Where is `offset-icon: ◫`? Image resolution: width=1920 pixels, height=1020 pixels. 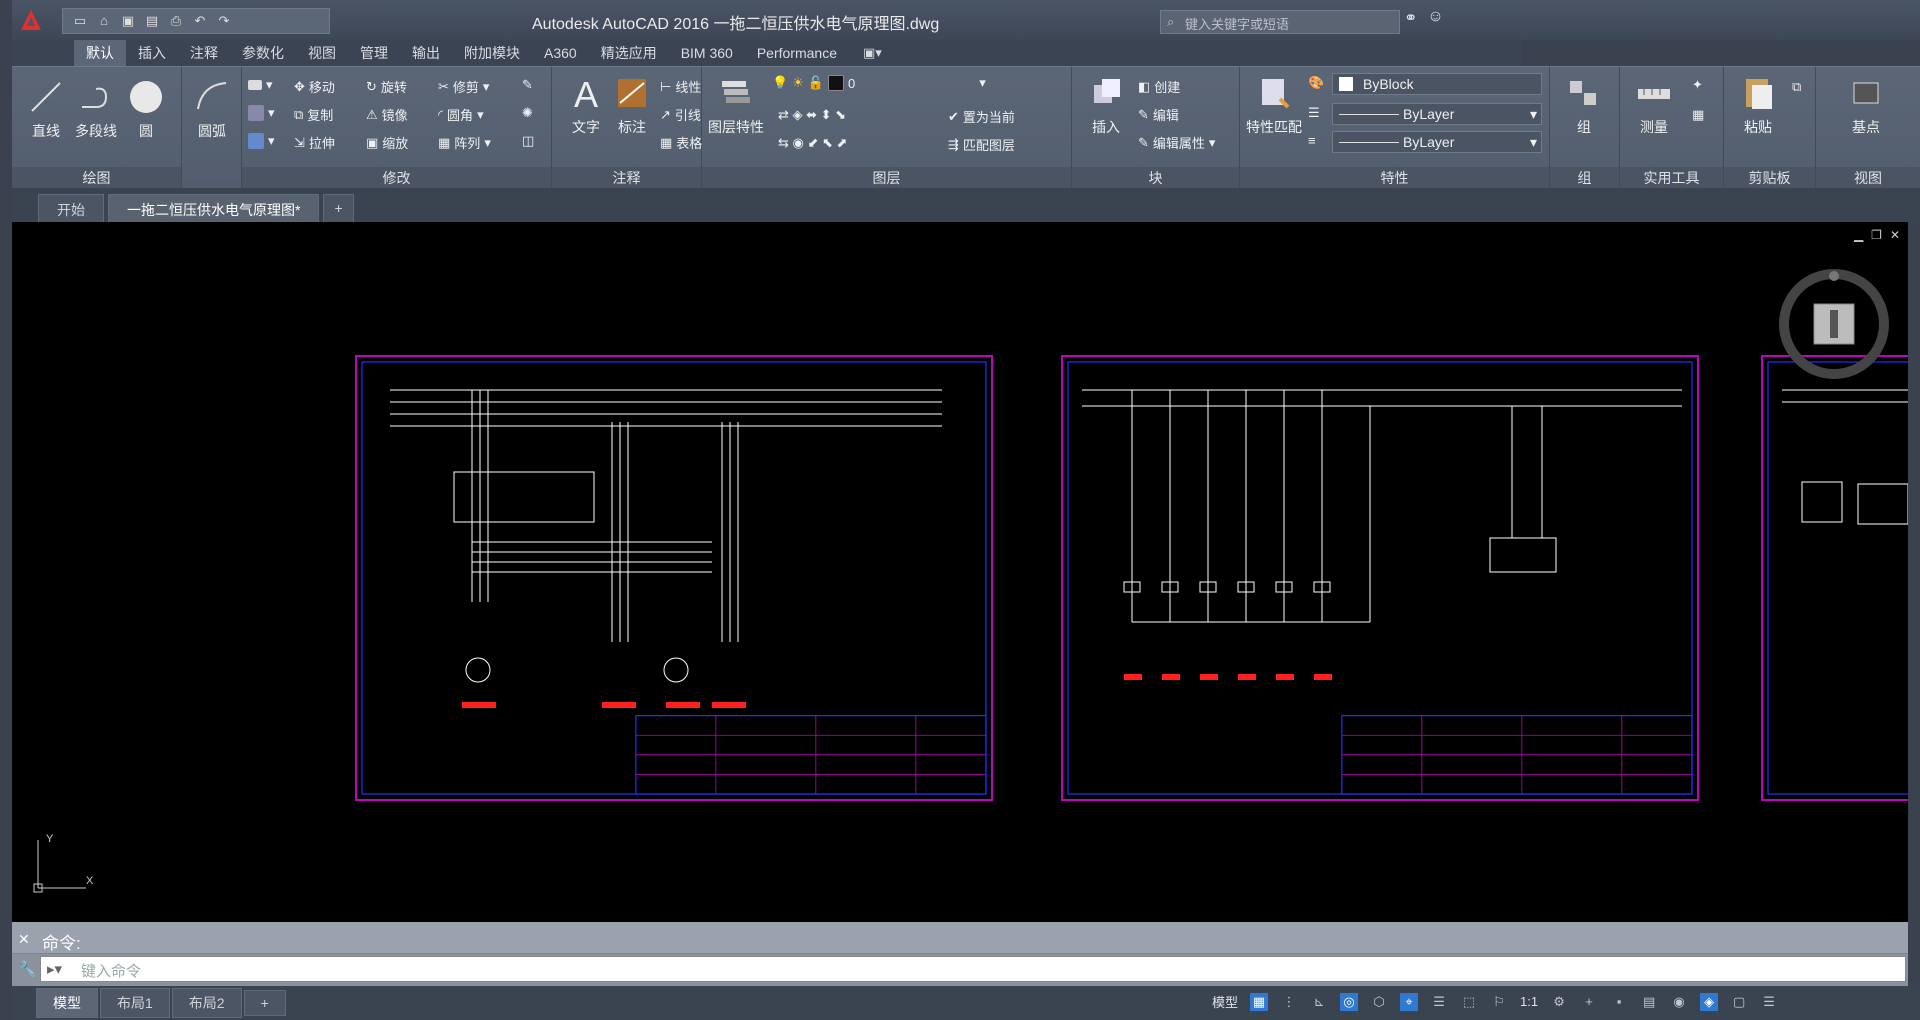 offset-icon: ◫ is located at coordinates (528, 141).